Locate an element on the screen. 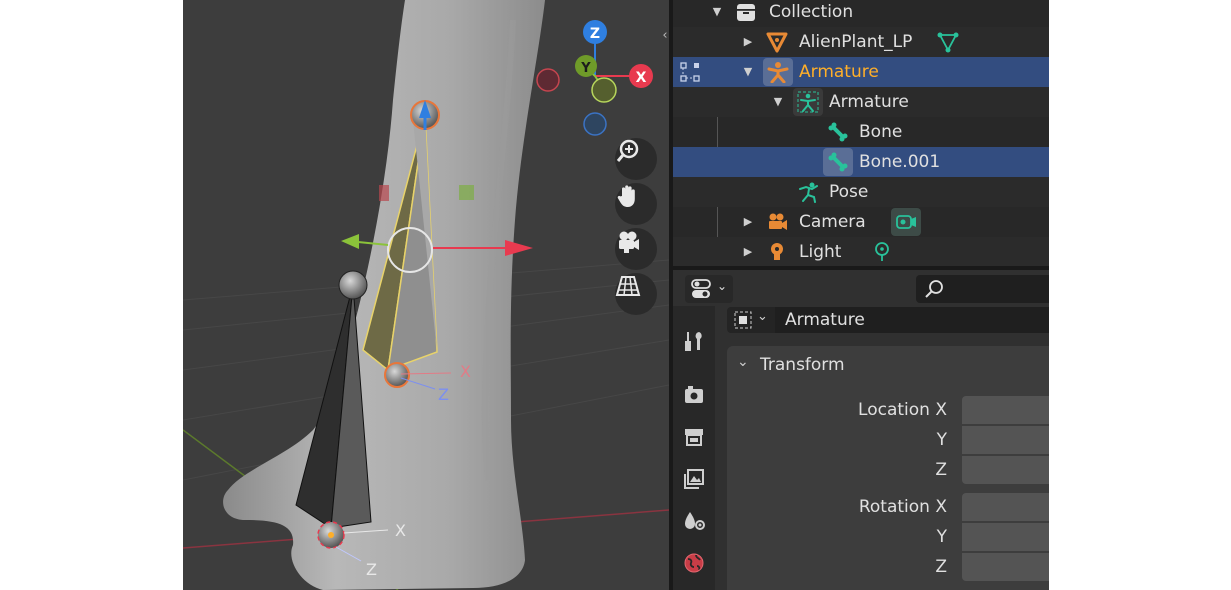 The width and height of the screenshot is (1231, 590). light-data-icon is located at coordinates (882, 252).